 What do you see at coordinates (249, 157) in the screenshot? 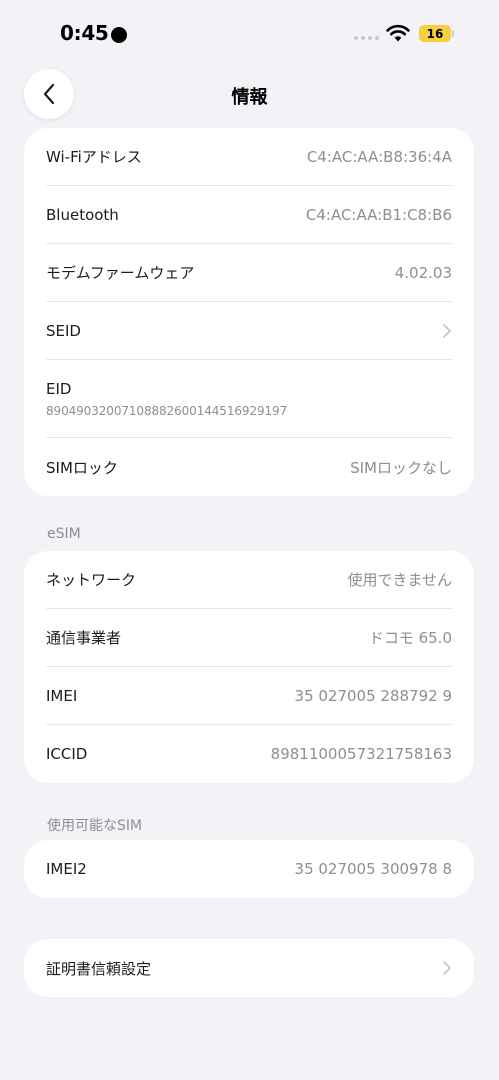
I see `wifi-address-row: Wi-Fiアドレス C4:AC:AA:B8:36:4A` at bounding box center [249, 157].